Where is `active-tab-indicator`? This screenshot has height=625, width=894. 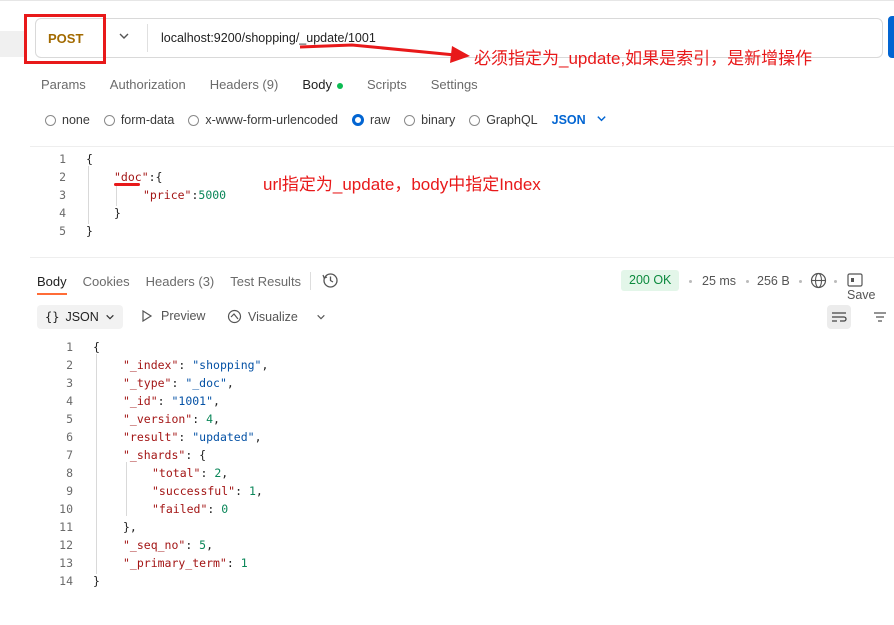
active-tab-indicator is located at coordinates (52, 294).